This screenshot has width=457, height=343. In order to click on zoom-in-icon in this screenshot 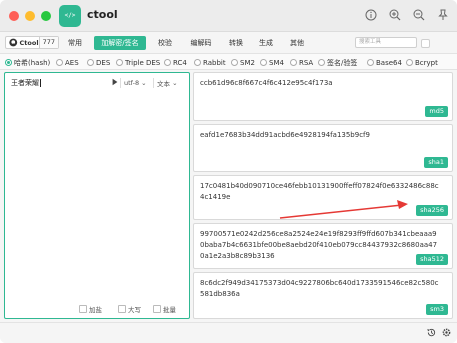, I will do `click(395, 16)`.